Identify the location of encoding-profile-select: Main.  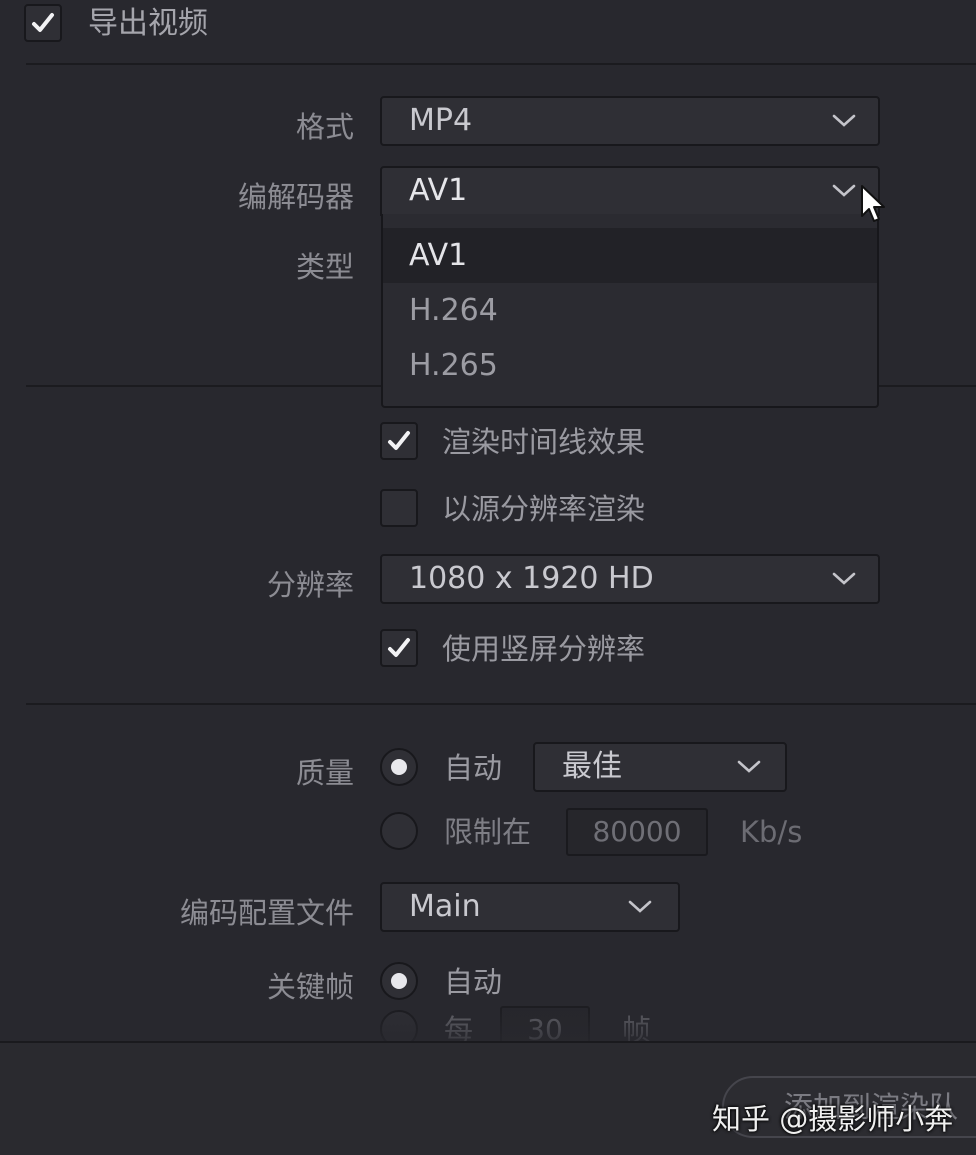
(530, 907).